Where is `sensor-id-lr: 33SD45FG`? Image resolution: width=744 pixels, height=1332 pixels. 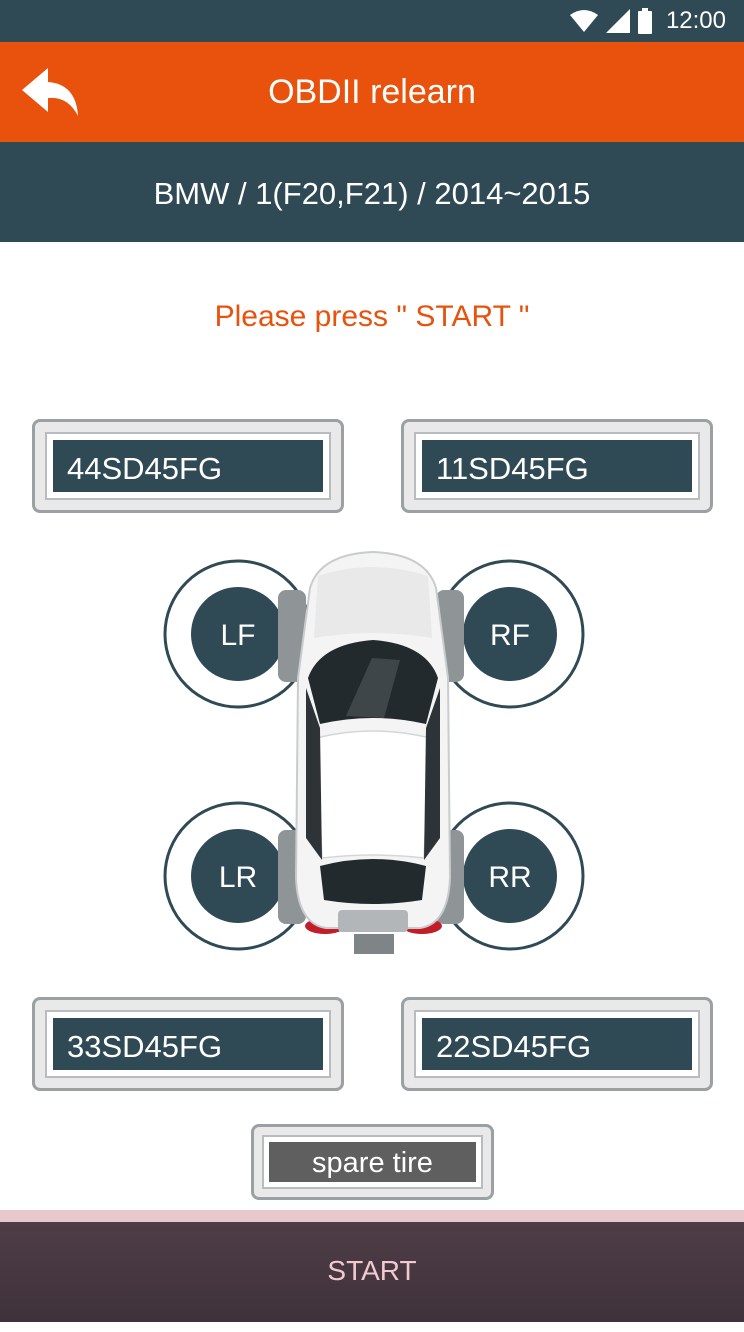 sensor-id-lr: 33SD45FG is located at coordinates (188, 1044).